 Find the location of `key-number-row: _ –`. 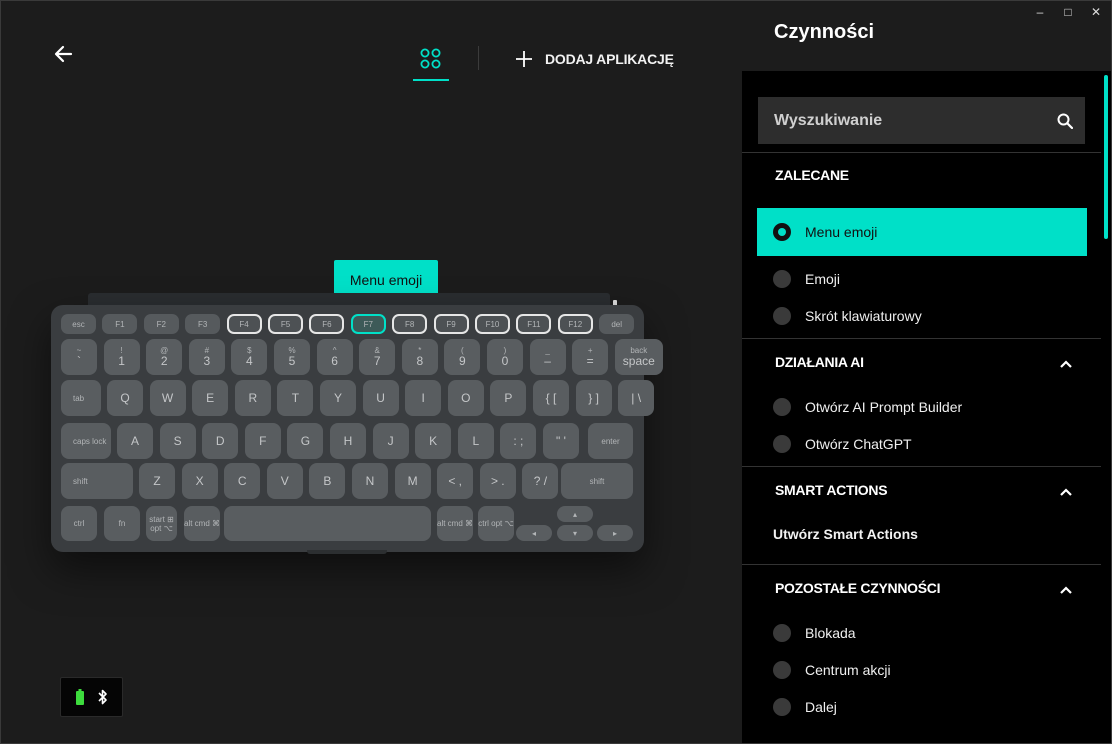

key-number-row: _ – is located at coordinates (547, 357).